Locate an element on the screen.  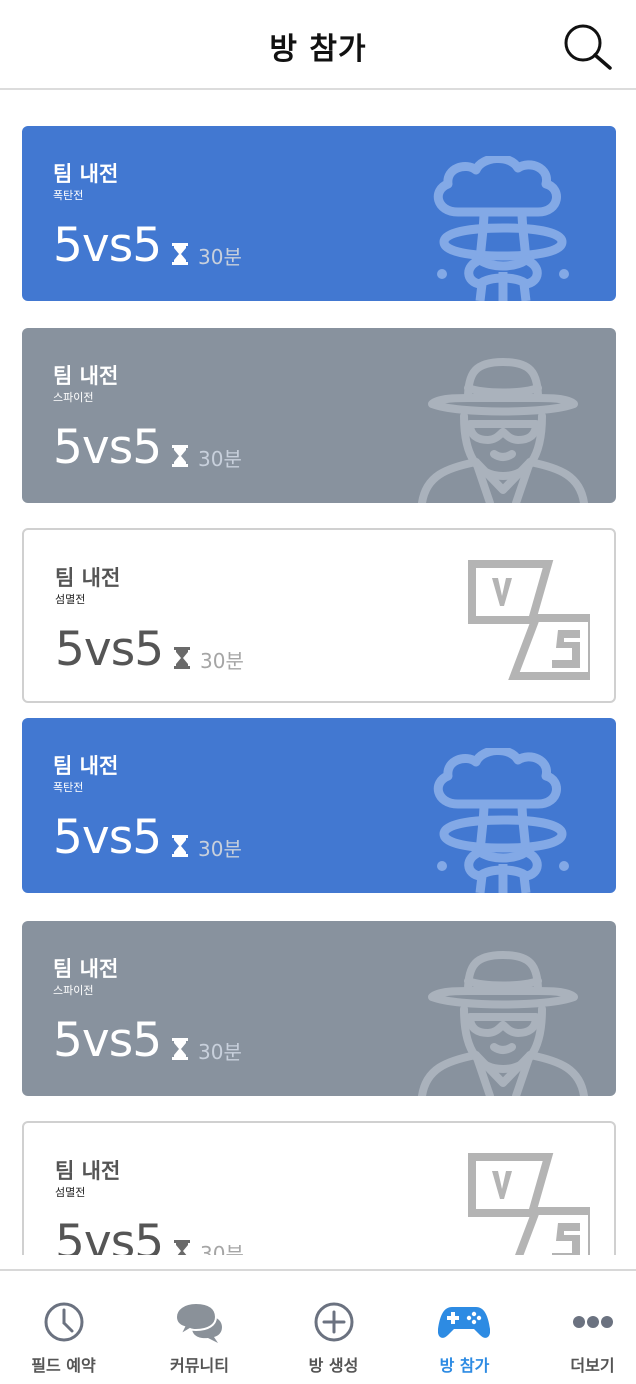
nav-item-join-room: 방 참가 is located at coordinates (464, 1327).